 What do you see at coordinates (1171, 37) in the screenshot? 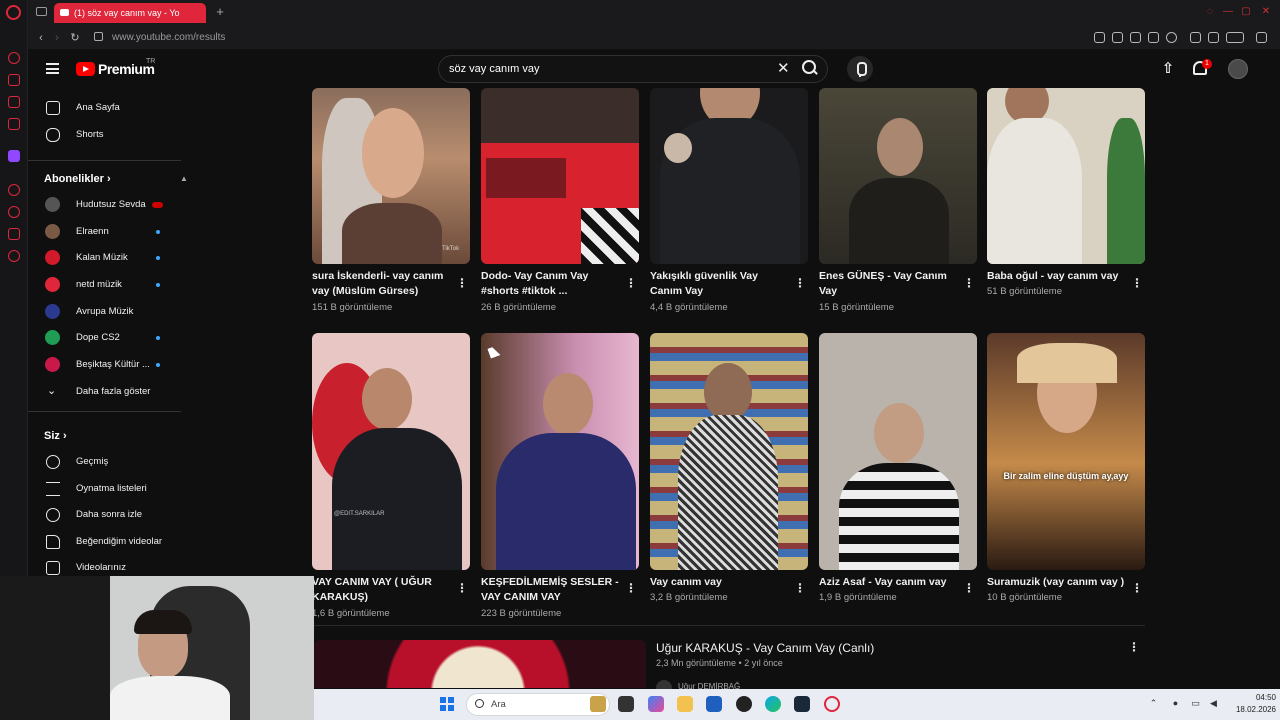
I see `heart-icon` at bounding box center [1171, 37].